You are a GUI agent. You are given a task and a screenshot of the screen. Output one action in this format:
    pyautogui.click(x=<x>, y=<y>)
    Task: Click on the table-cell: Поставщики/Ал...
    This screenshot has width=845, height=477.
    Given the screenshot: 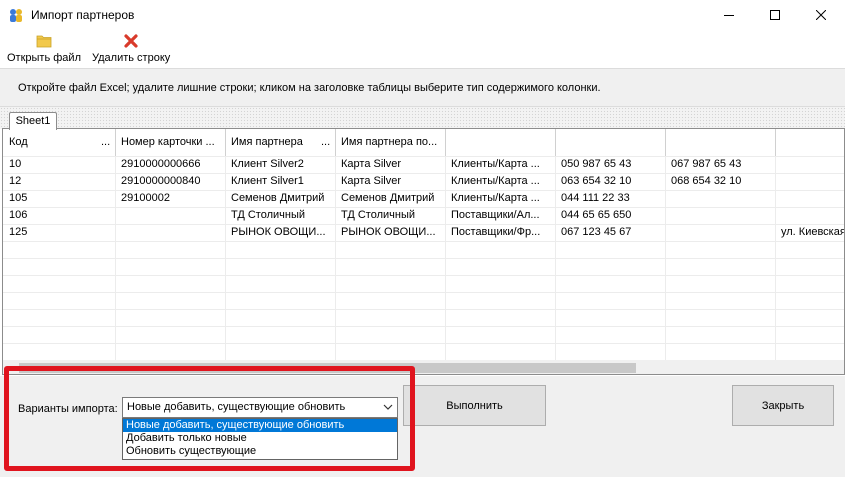 What is the action you would take?
    pyautogui.click(x=500, y=215)
    